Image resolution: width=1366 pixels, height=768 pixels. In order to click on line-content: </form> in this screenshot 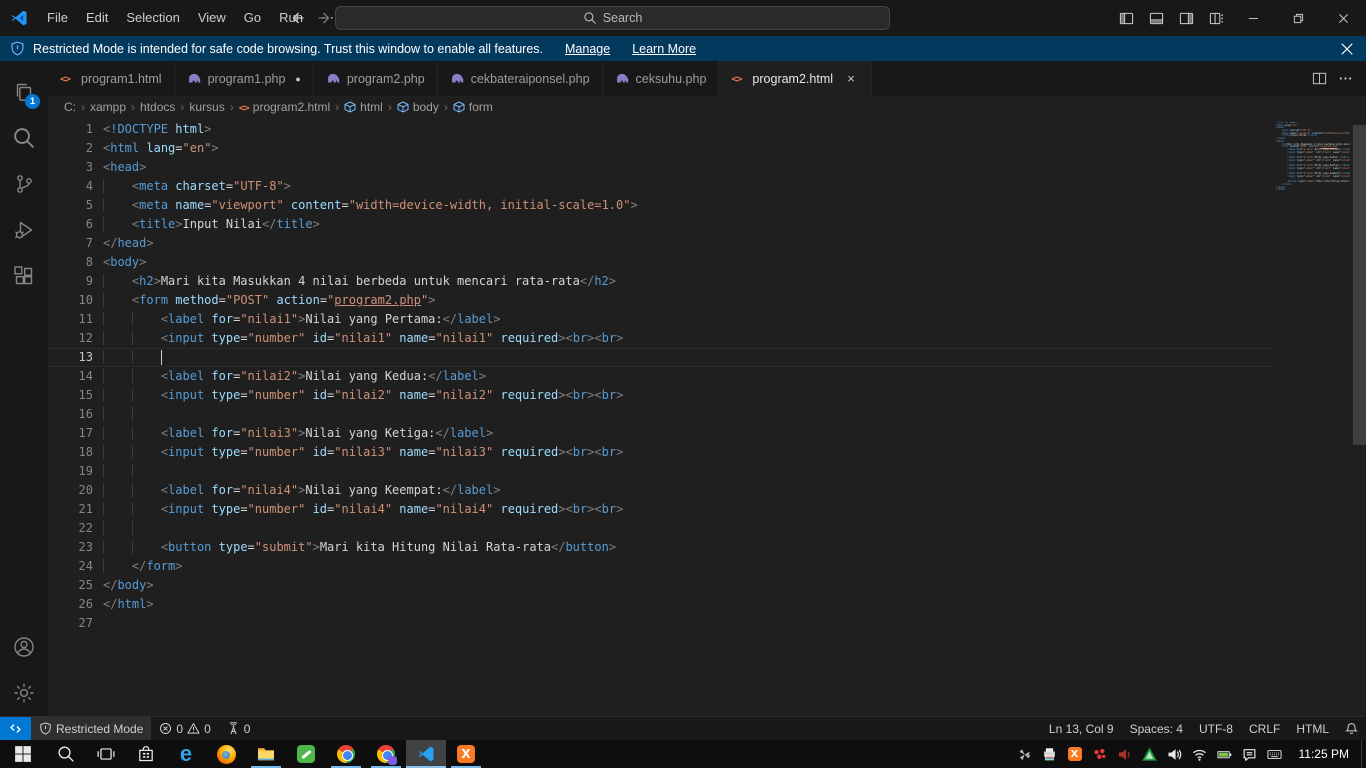, I will do `click(143, 566)`.